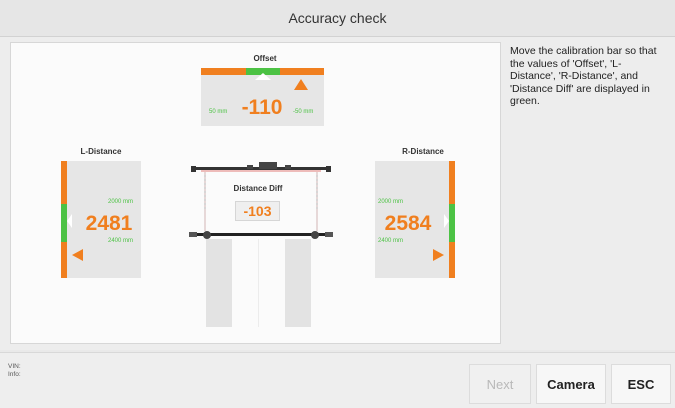 Image resolution: width=675 pixels, height=408 pixels. Describe the element at coordinates (261, 200) in the screenshot. I see `calibration-frame-illustration` at that location.